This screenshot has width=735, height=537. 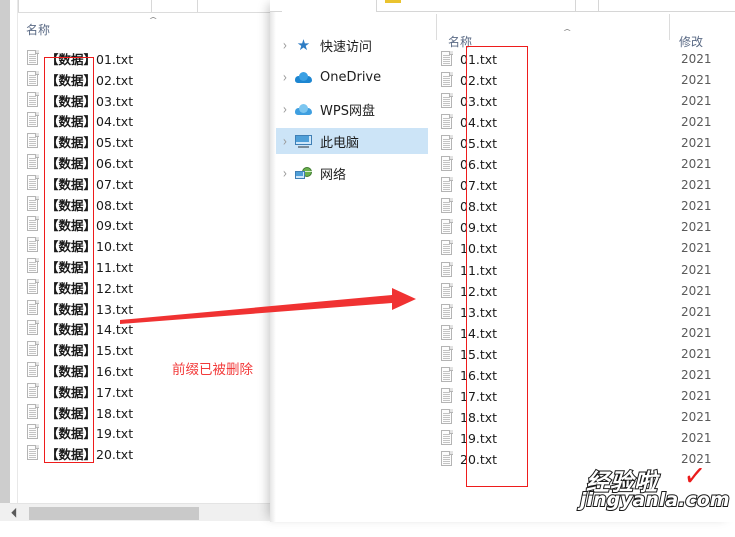 What do you see at coordinates (478, 396) in the screenshot?
I see `file-name: 17.txt` at bounding box center [478, 396].